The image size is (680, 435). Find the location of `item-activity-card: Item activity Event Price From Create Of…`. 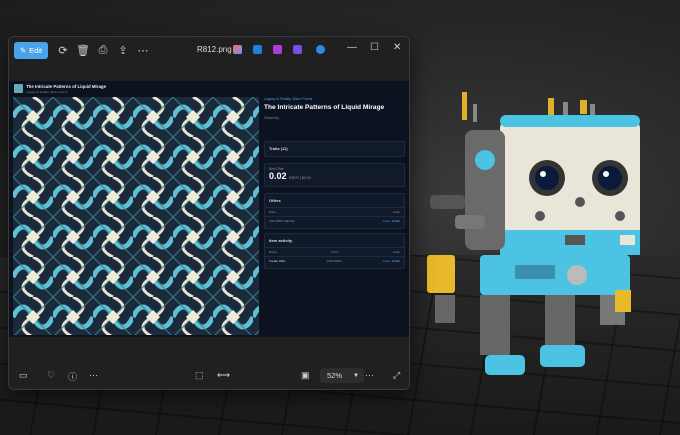

item-activity-card: Item activity Event Price From Create Of… is located at coordinates (334, 251).